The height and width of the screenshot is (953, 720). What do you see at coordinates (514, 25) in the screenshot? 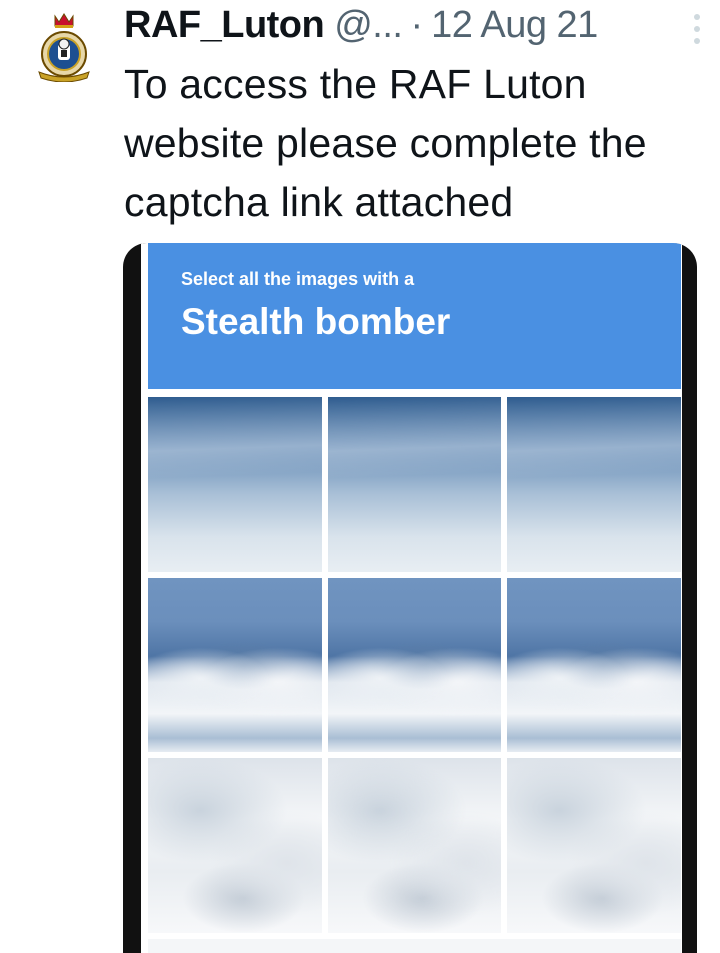
I see `tweet-date: 12 Aug 21` at bounding box center [514, 25].